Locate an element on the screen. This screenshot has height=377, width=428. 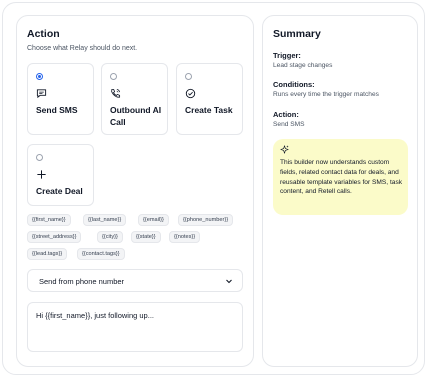
trigger-value: Lead stage changes is located at coordinates (303, 65).